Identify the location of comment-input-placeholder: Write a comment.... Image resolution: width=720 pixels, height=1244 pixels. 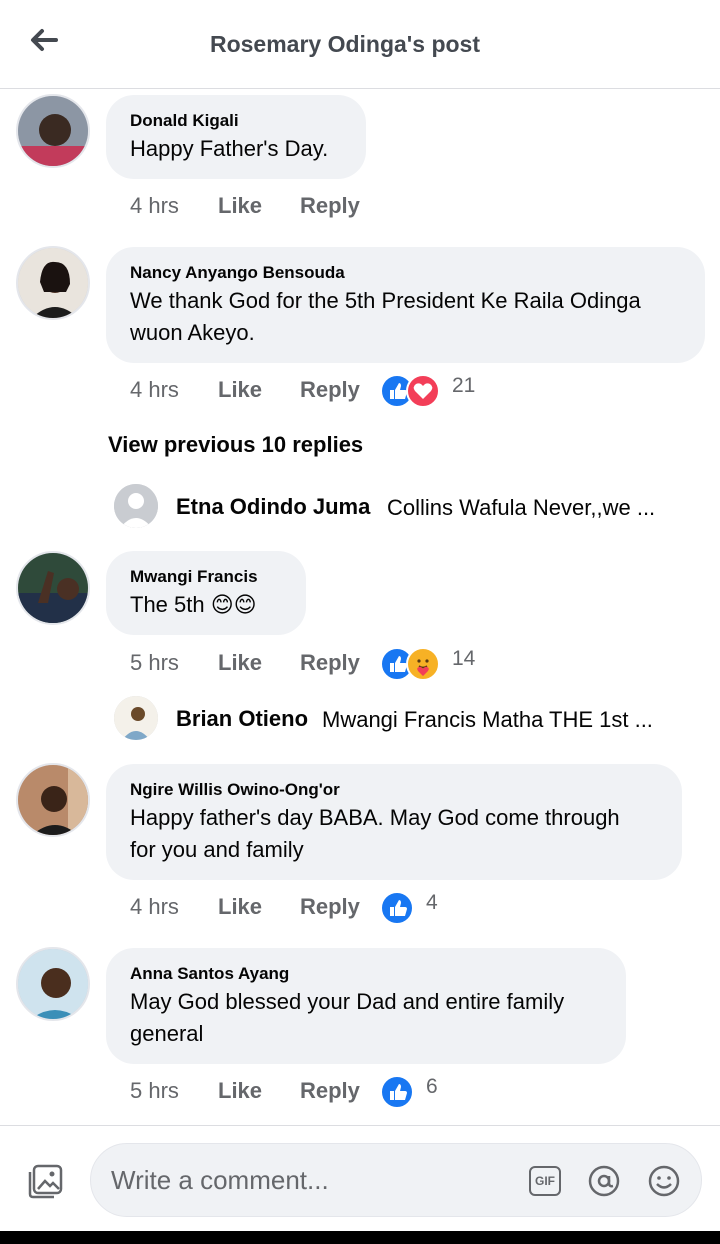
(220, 1180).